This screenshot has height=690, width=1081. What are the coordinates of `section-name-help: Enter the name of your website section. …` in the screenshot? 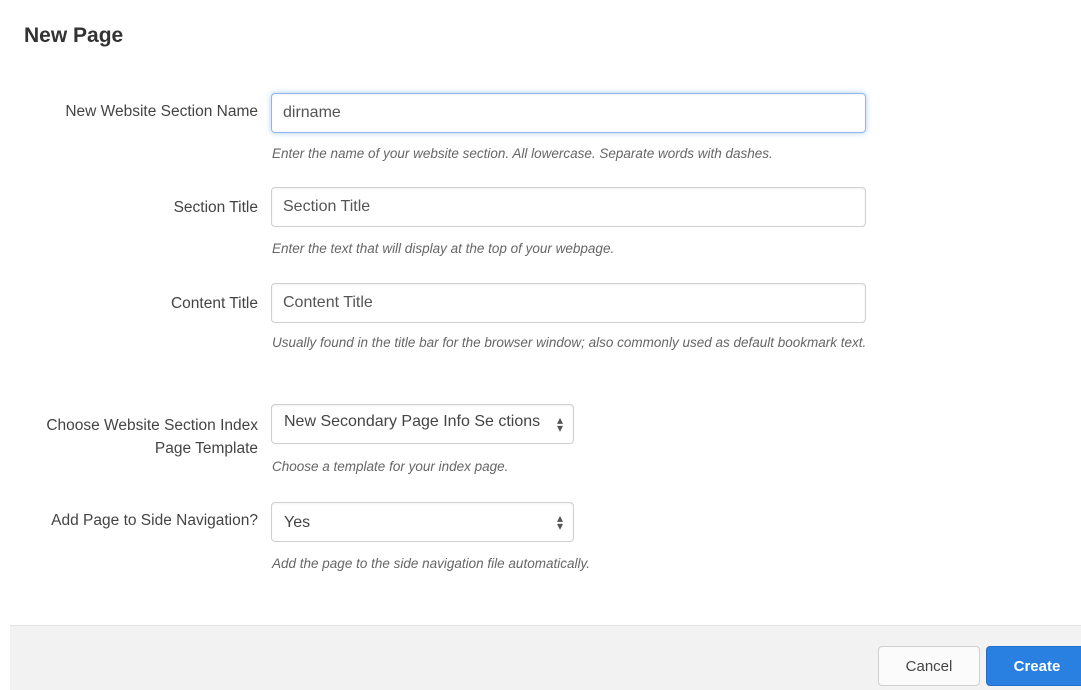 It's located at (522, 153).